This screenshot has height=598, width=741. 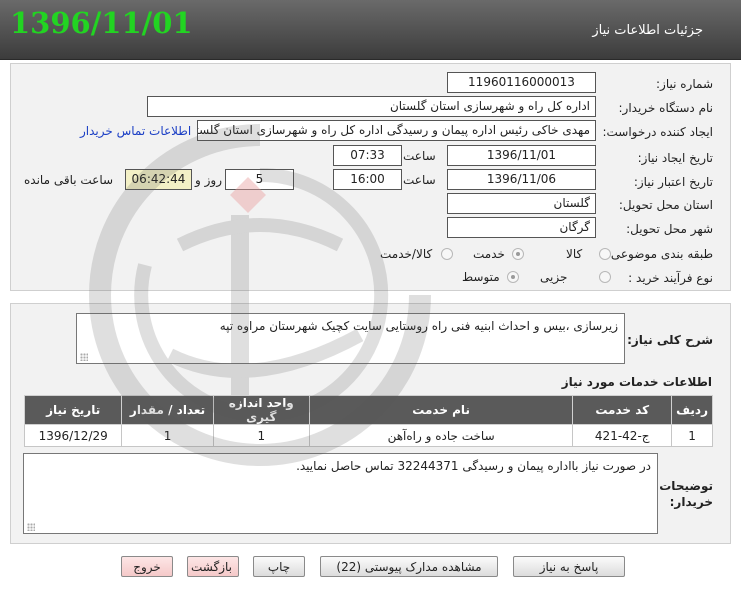 What do you see at coordinates (441, 410) in the screenshot?
I see `col-service-name: نام خدمت` at bounding box center [441, 410].